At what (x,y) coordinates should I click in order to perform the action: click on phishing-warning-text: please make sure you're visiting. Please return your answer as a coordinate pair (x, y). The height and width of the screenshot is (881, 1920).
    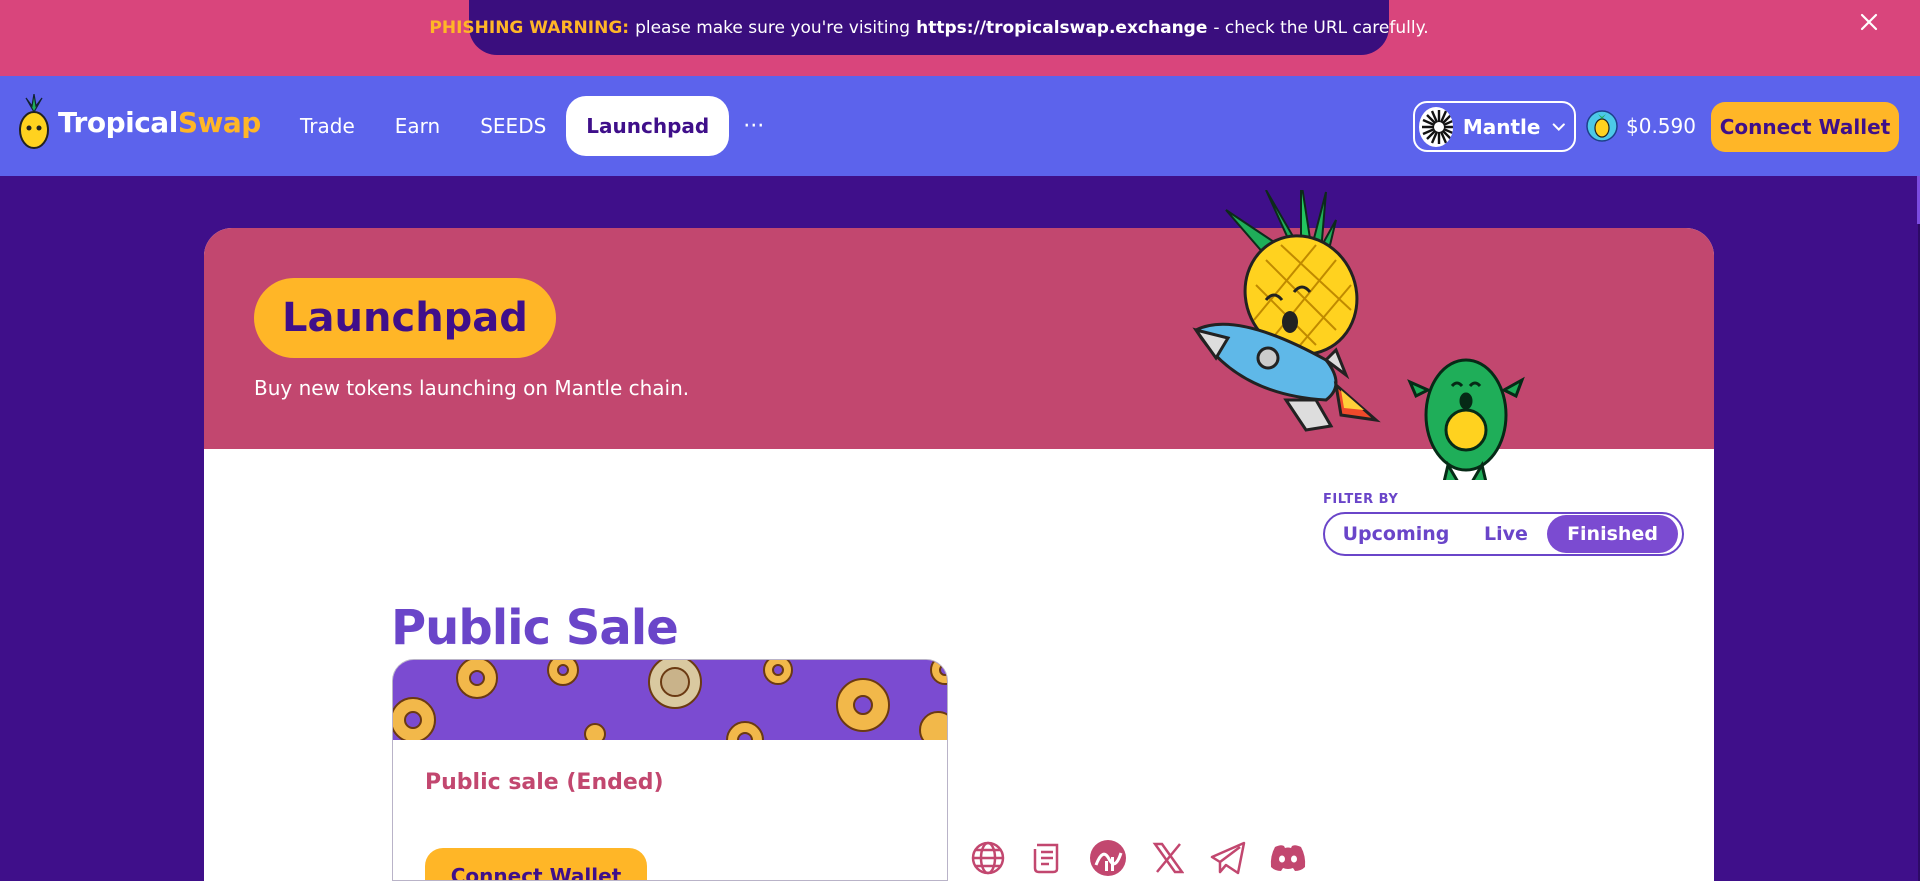
    Looking at the image, I should click on (773, 27).